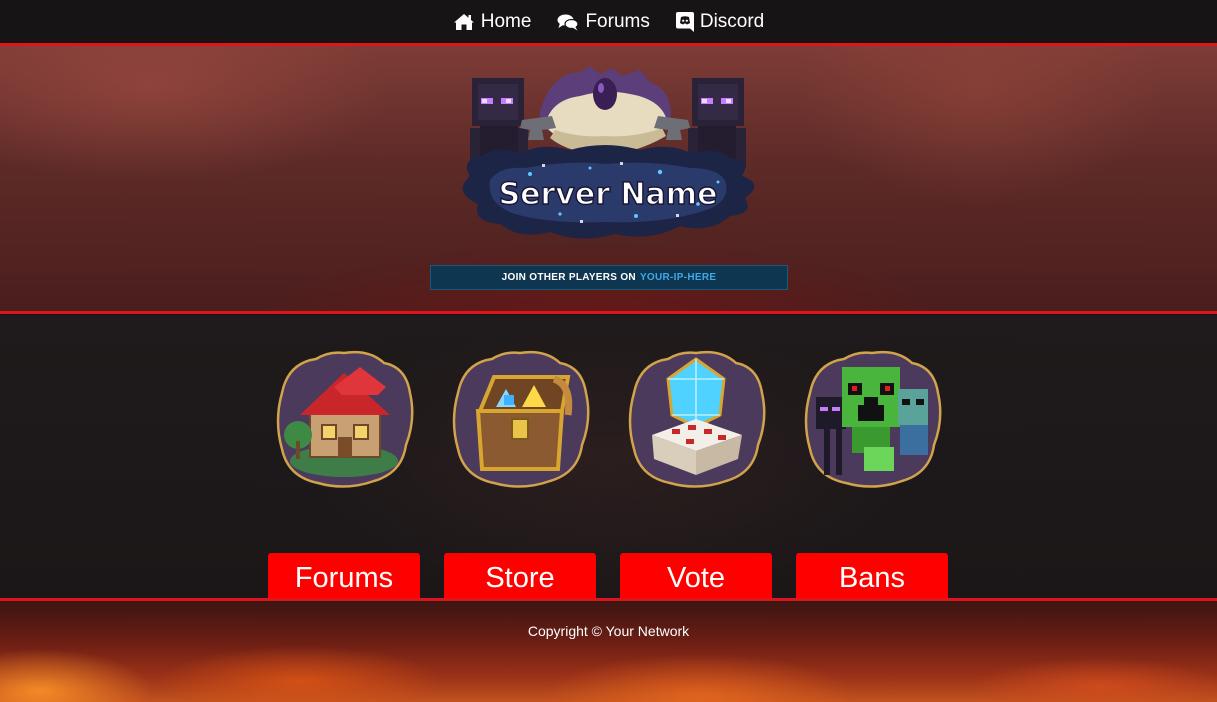 This screenshot has height=702, width=1217. Describe the element at coordinates (608, 631) in the screenshot. I see `copyright-text: Copyright © Your Network` at that location.